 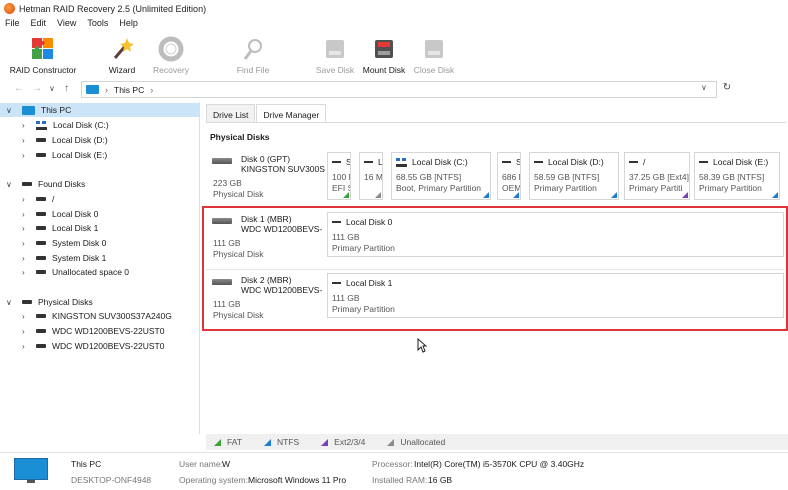 What do you see at coordinates (497, 442) in the screenshot?
I see `filesystem-legend: FAT NTFS Ext2/3/4 Unallocated` at bounding box center [497, 442].